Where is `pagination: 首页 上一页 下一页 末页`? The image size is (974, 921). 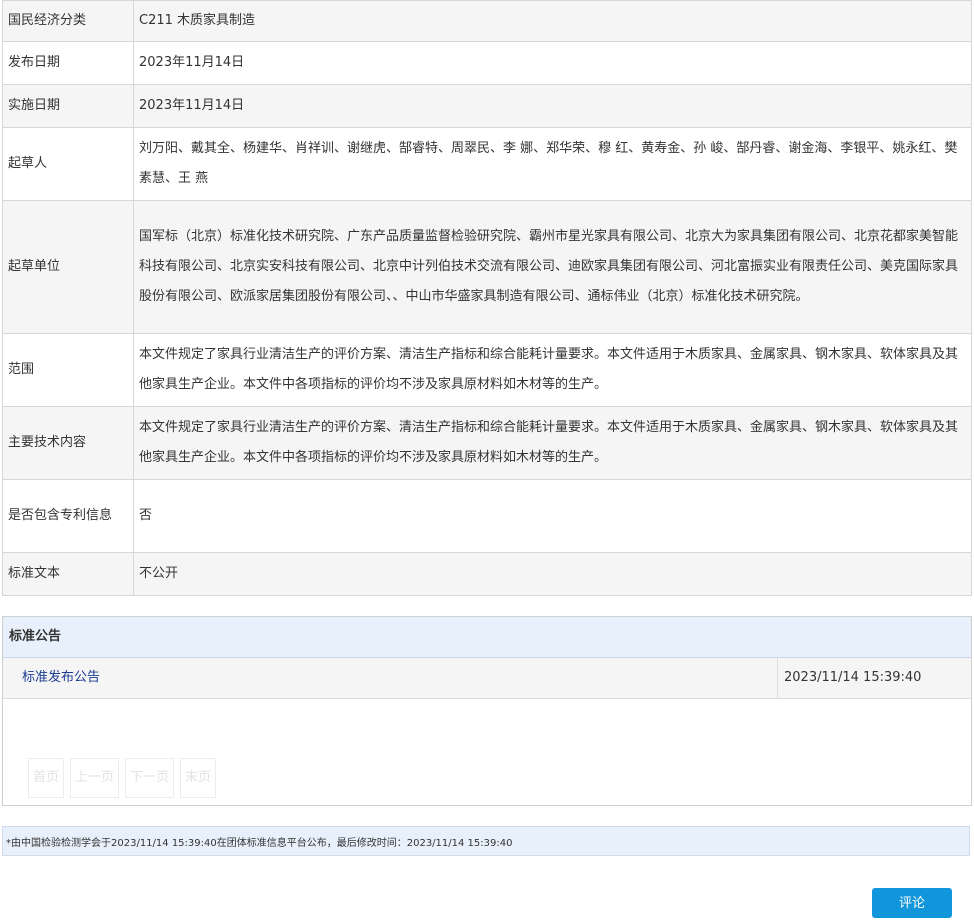
pagination: 首页 上一页 下一页 末页 is located at coordinates (125, 778).